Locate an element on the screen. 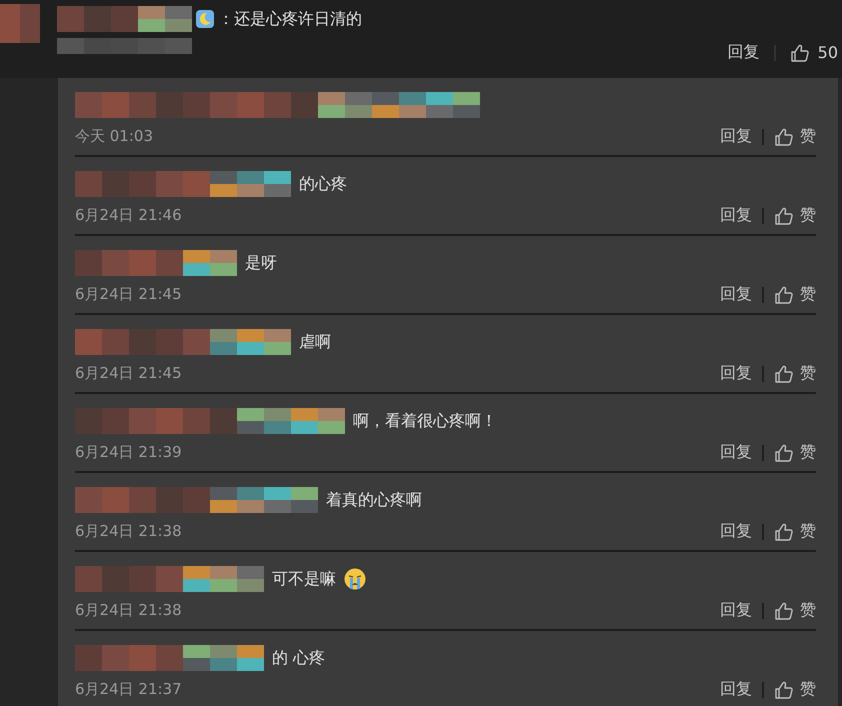  reply-time: 6月24日 21:46 is located at coordinates (128, 215).